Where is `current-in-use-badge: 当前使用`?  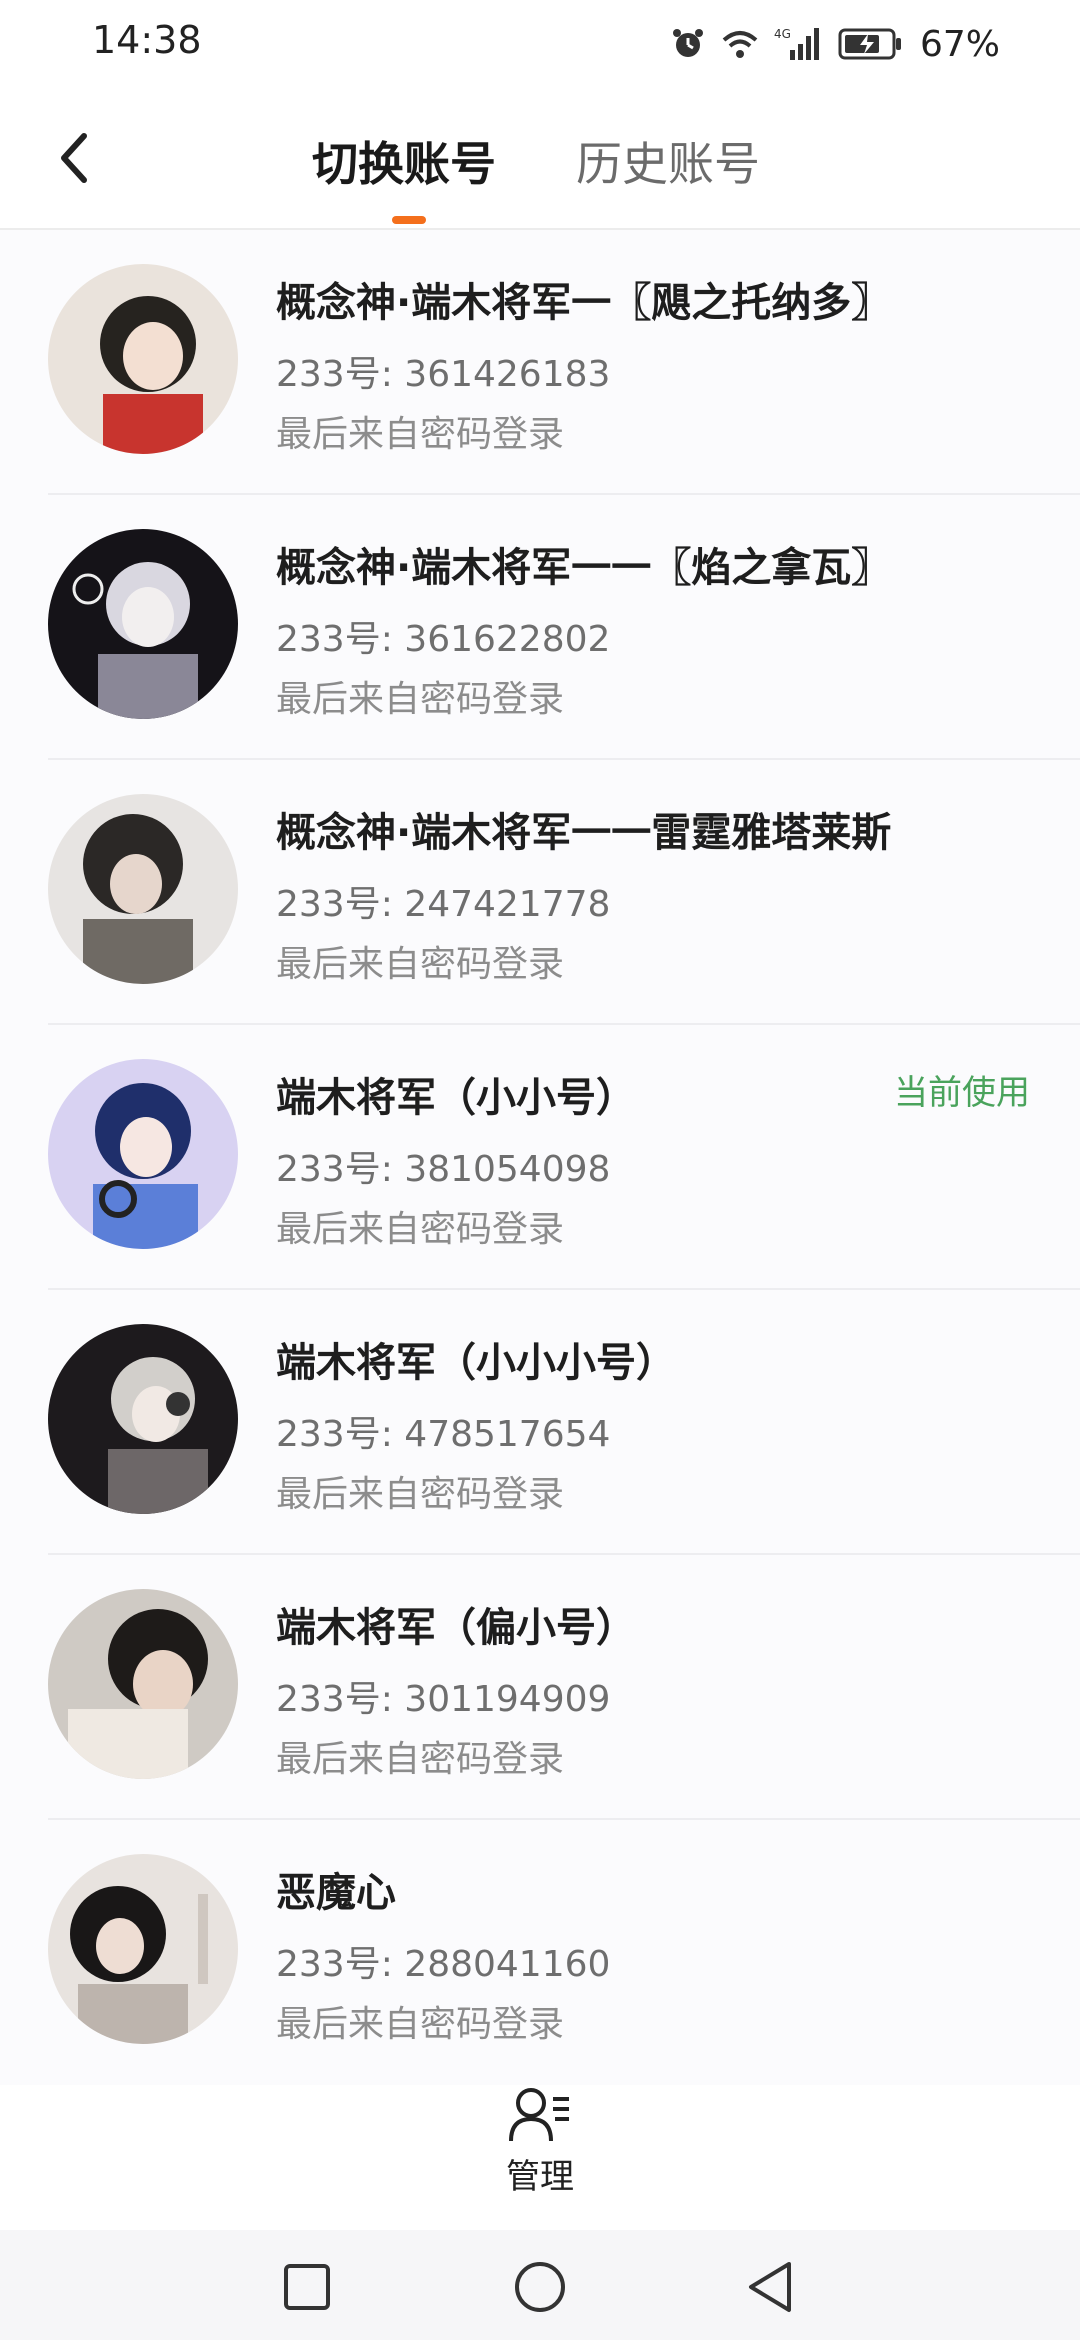 current-in-use-badge: 当前使用 is located at coordinates (962, 1093).